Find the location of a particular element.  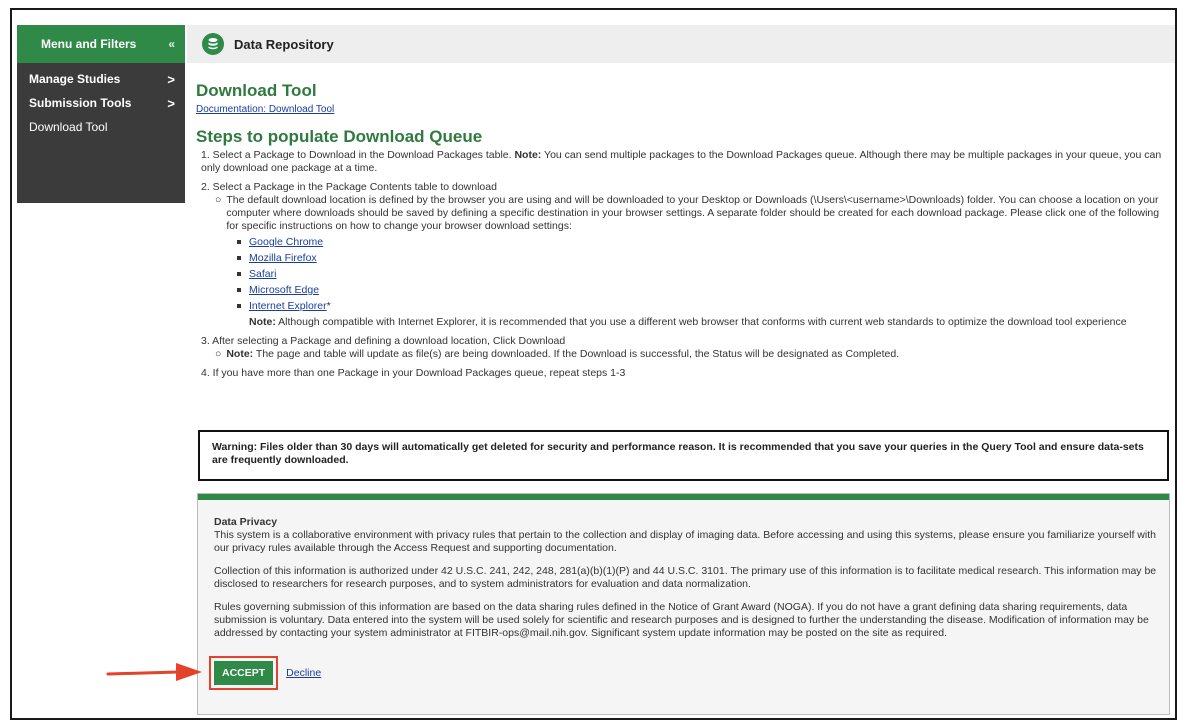

sidebar-item-label: Manage Studies is located at coordinates (75, 79).